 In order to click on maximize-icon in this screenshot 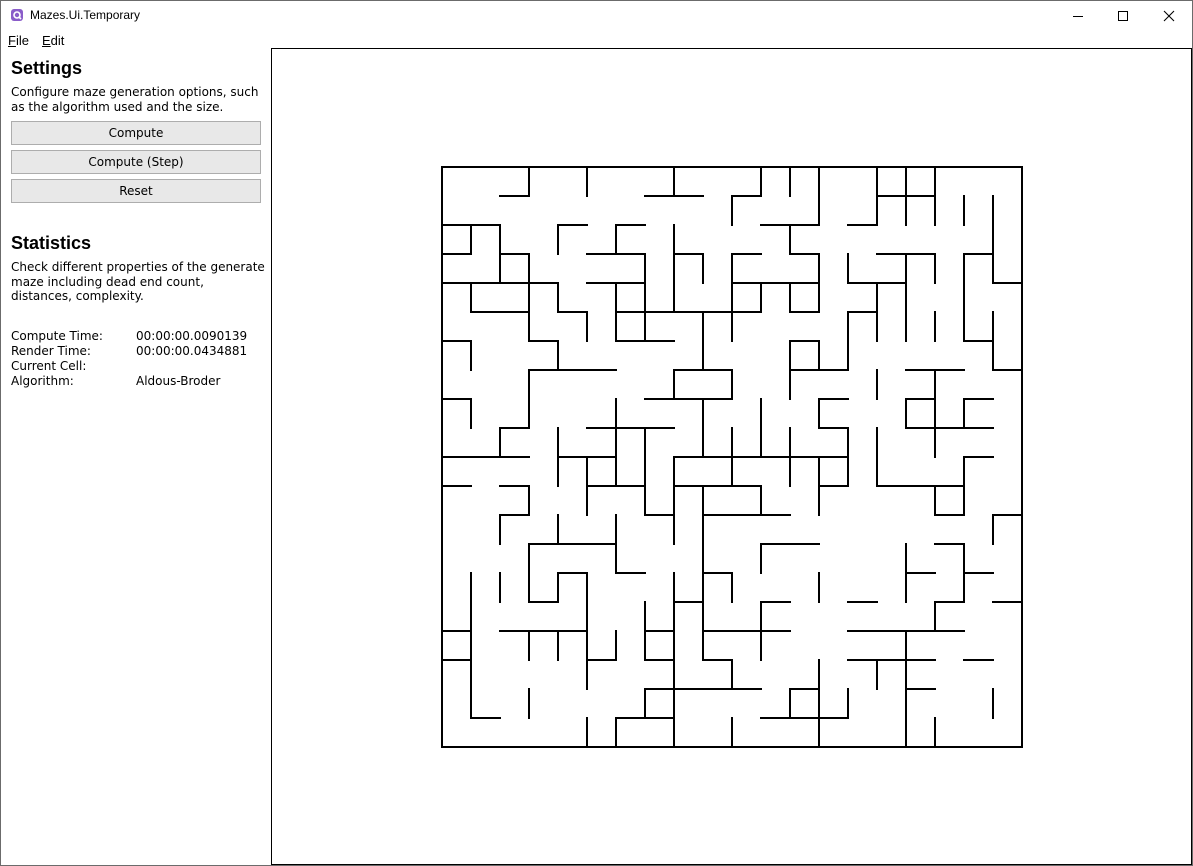, I will do `click(1123, 15)`.